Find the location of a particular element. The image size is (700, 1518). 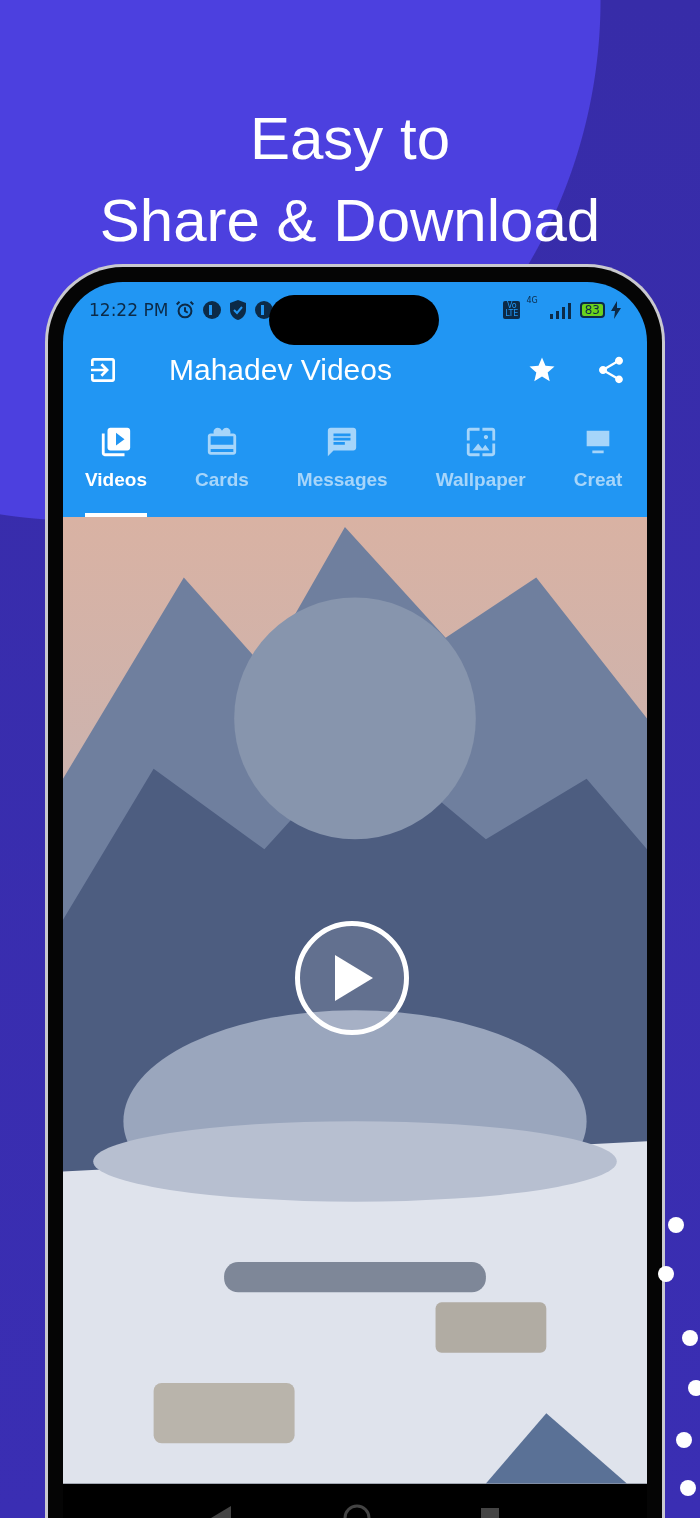

tab: Wallpaper is located at coordinates (480, 471).